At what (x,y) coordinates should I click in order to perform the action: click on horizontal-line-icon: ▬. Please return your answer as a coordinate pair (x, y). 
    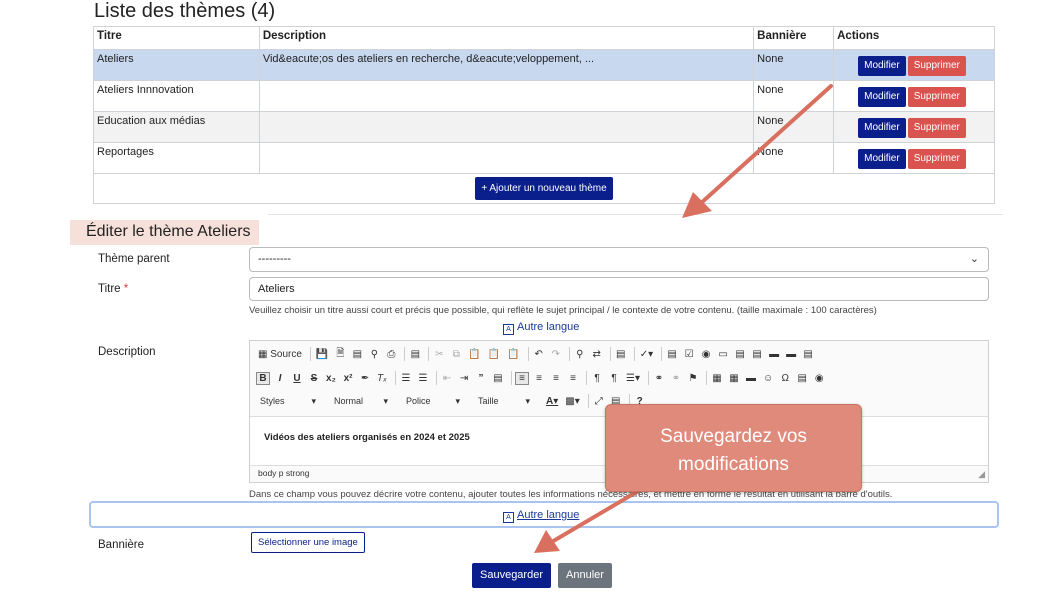
    Looking at the image, I should click on (751, 378).